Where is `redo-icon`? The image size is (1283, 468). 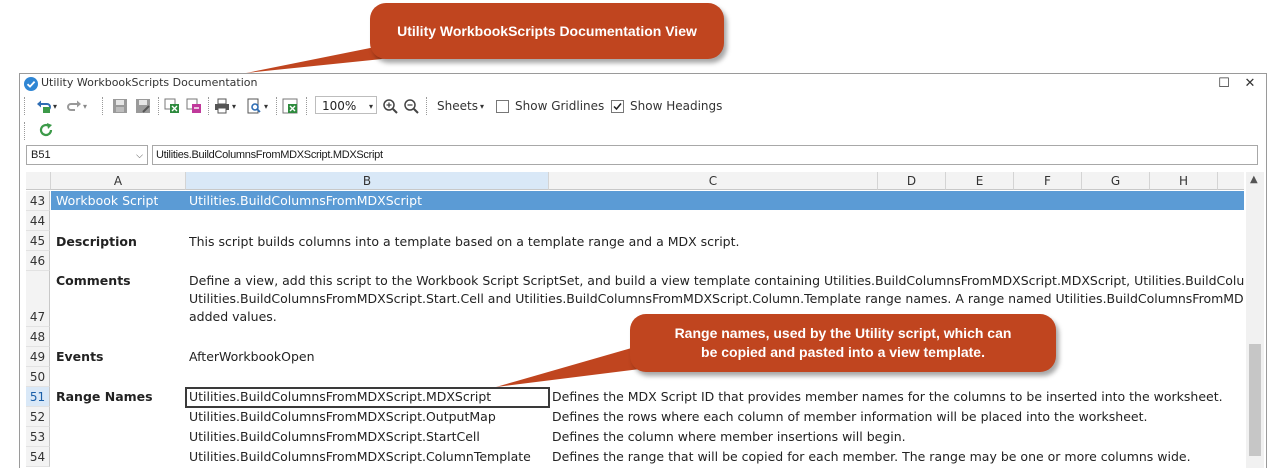 redo-icon is located at coordinates (74, 105).